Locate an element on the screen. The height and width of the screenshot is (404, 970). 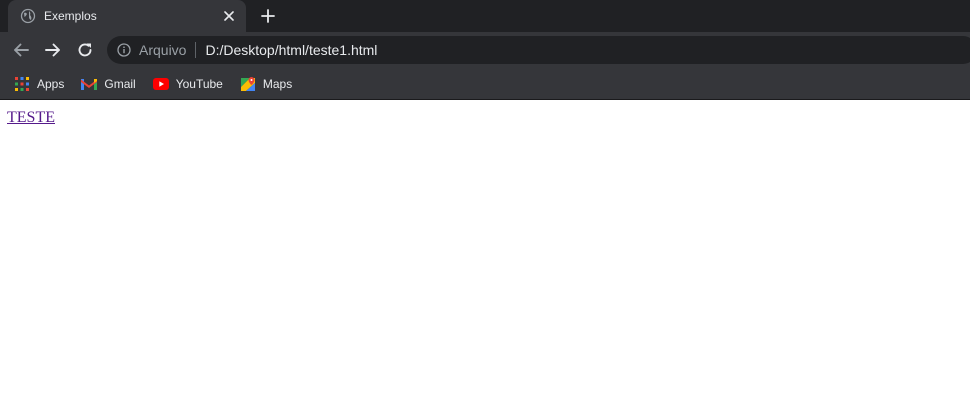
info-icon is located at coordinates (124, 50).